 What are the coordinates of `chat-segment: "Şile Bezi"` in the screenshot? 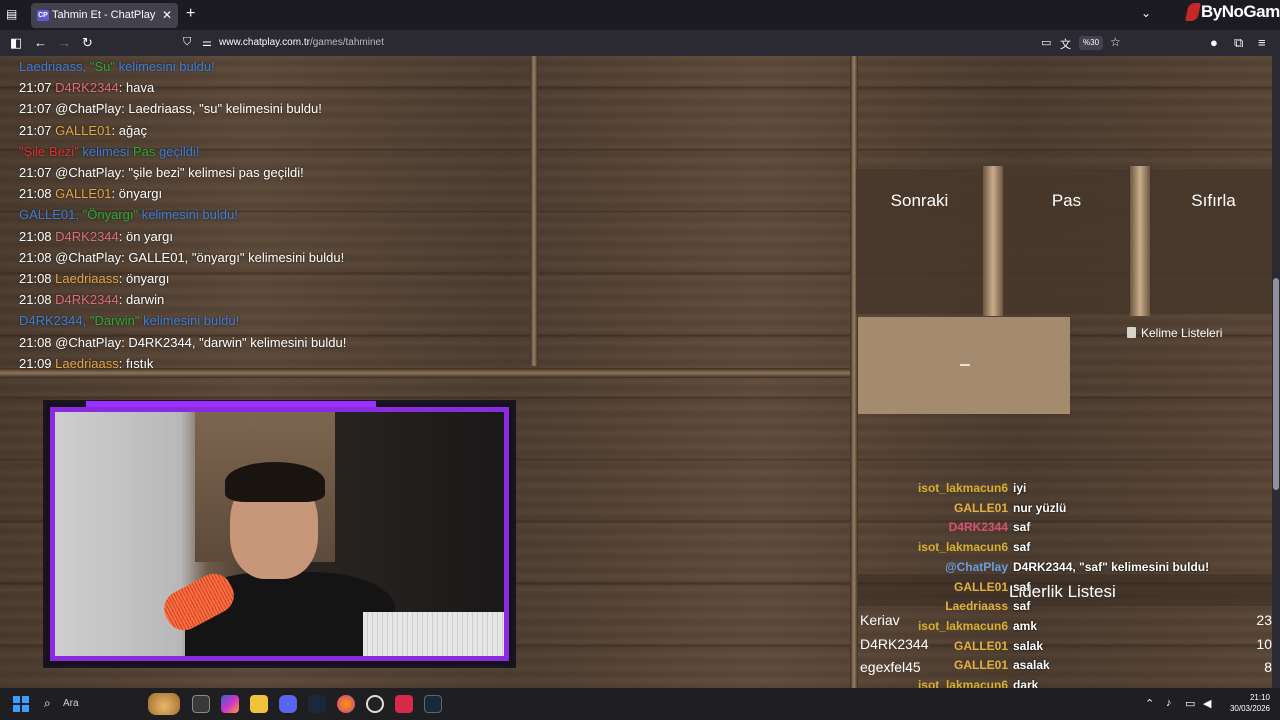 It's located at (49, 151).